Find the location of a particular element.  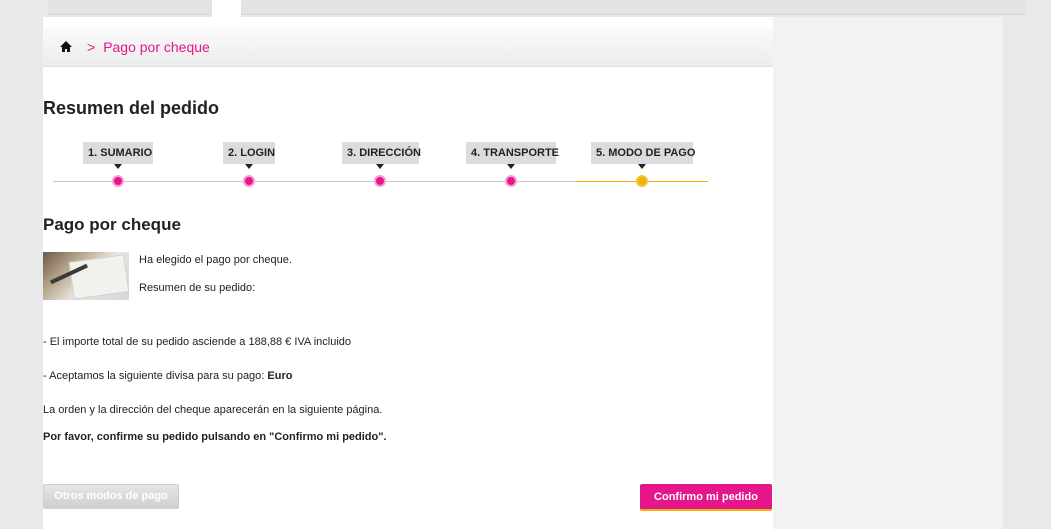

payment-chosen-text: Ha elegido el pago por cheque. is located at coordinates (215, 260).